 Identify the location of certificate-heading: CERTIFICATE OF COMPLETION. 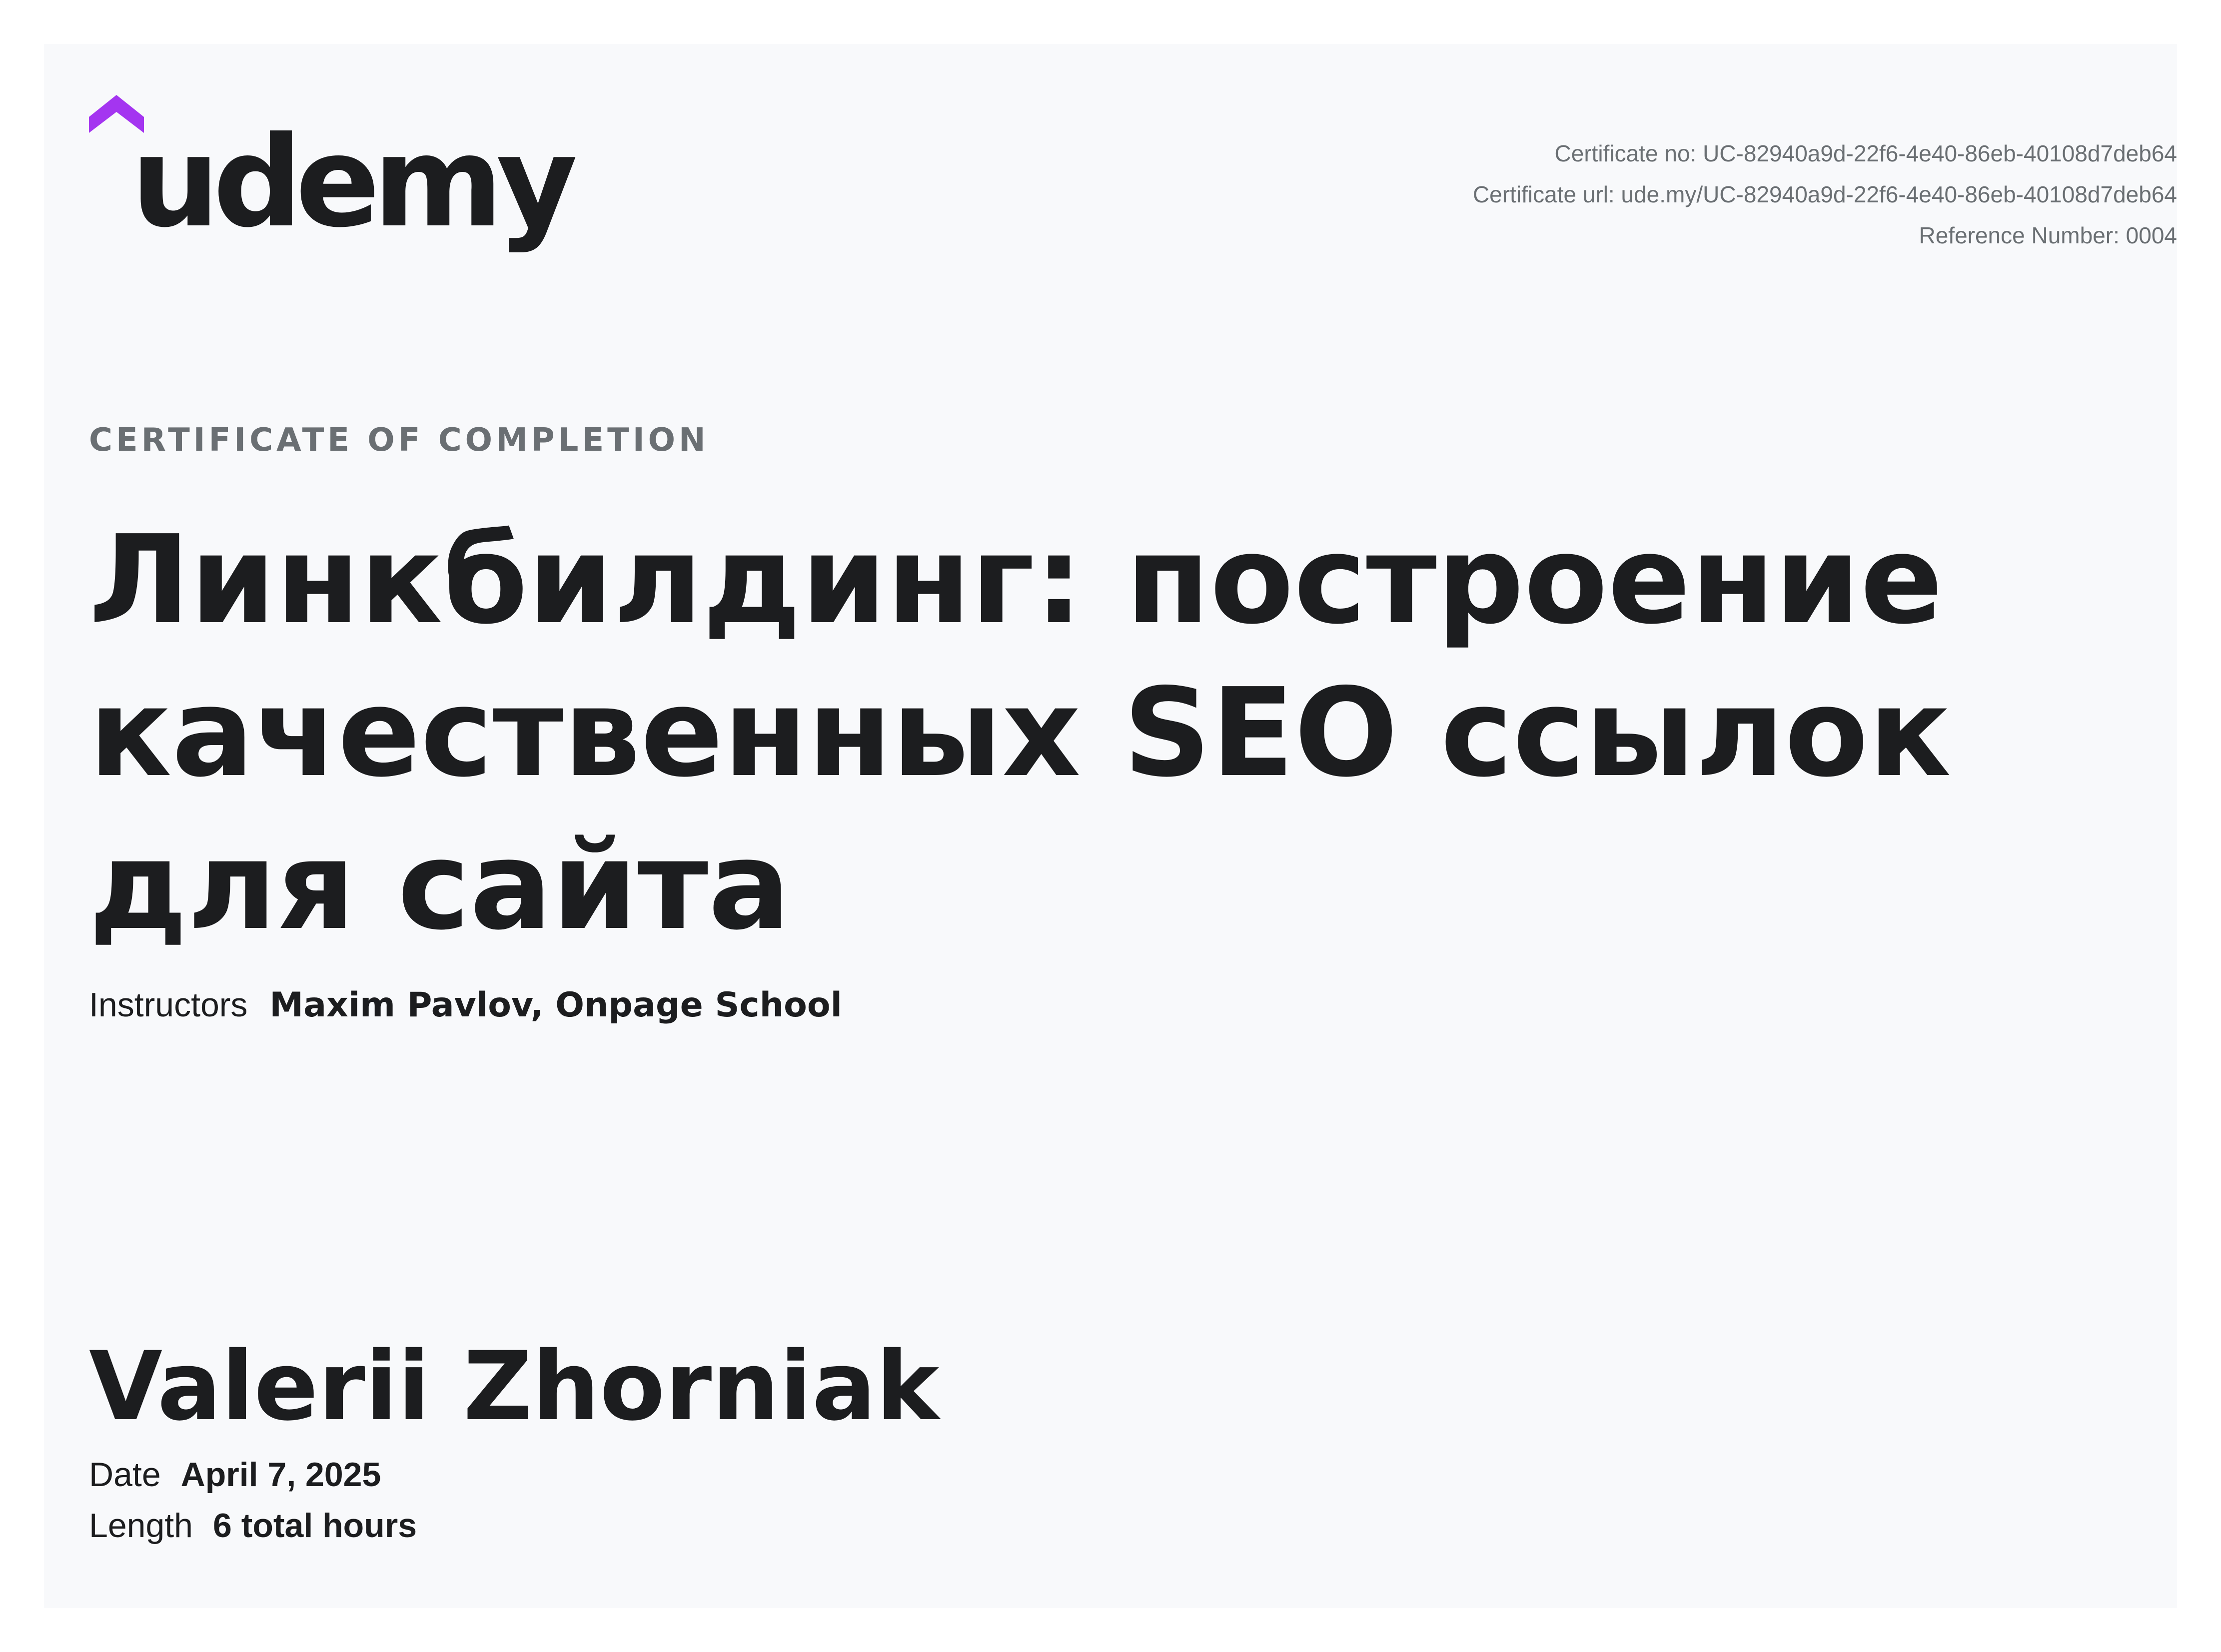
(399, 440).